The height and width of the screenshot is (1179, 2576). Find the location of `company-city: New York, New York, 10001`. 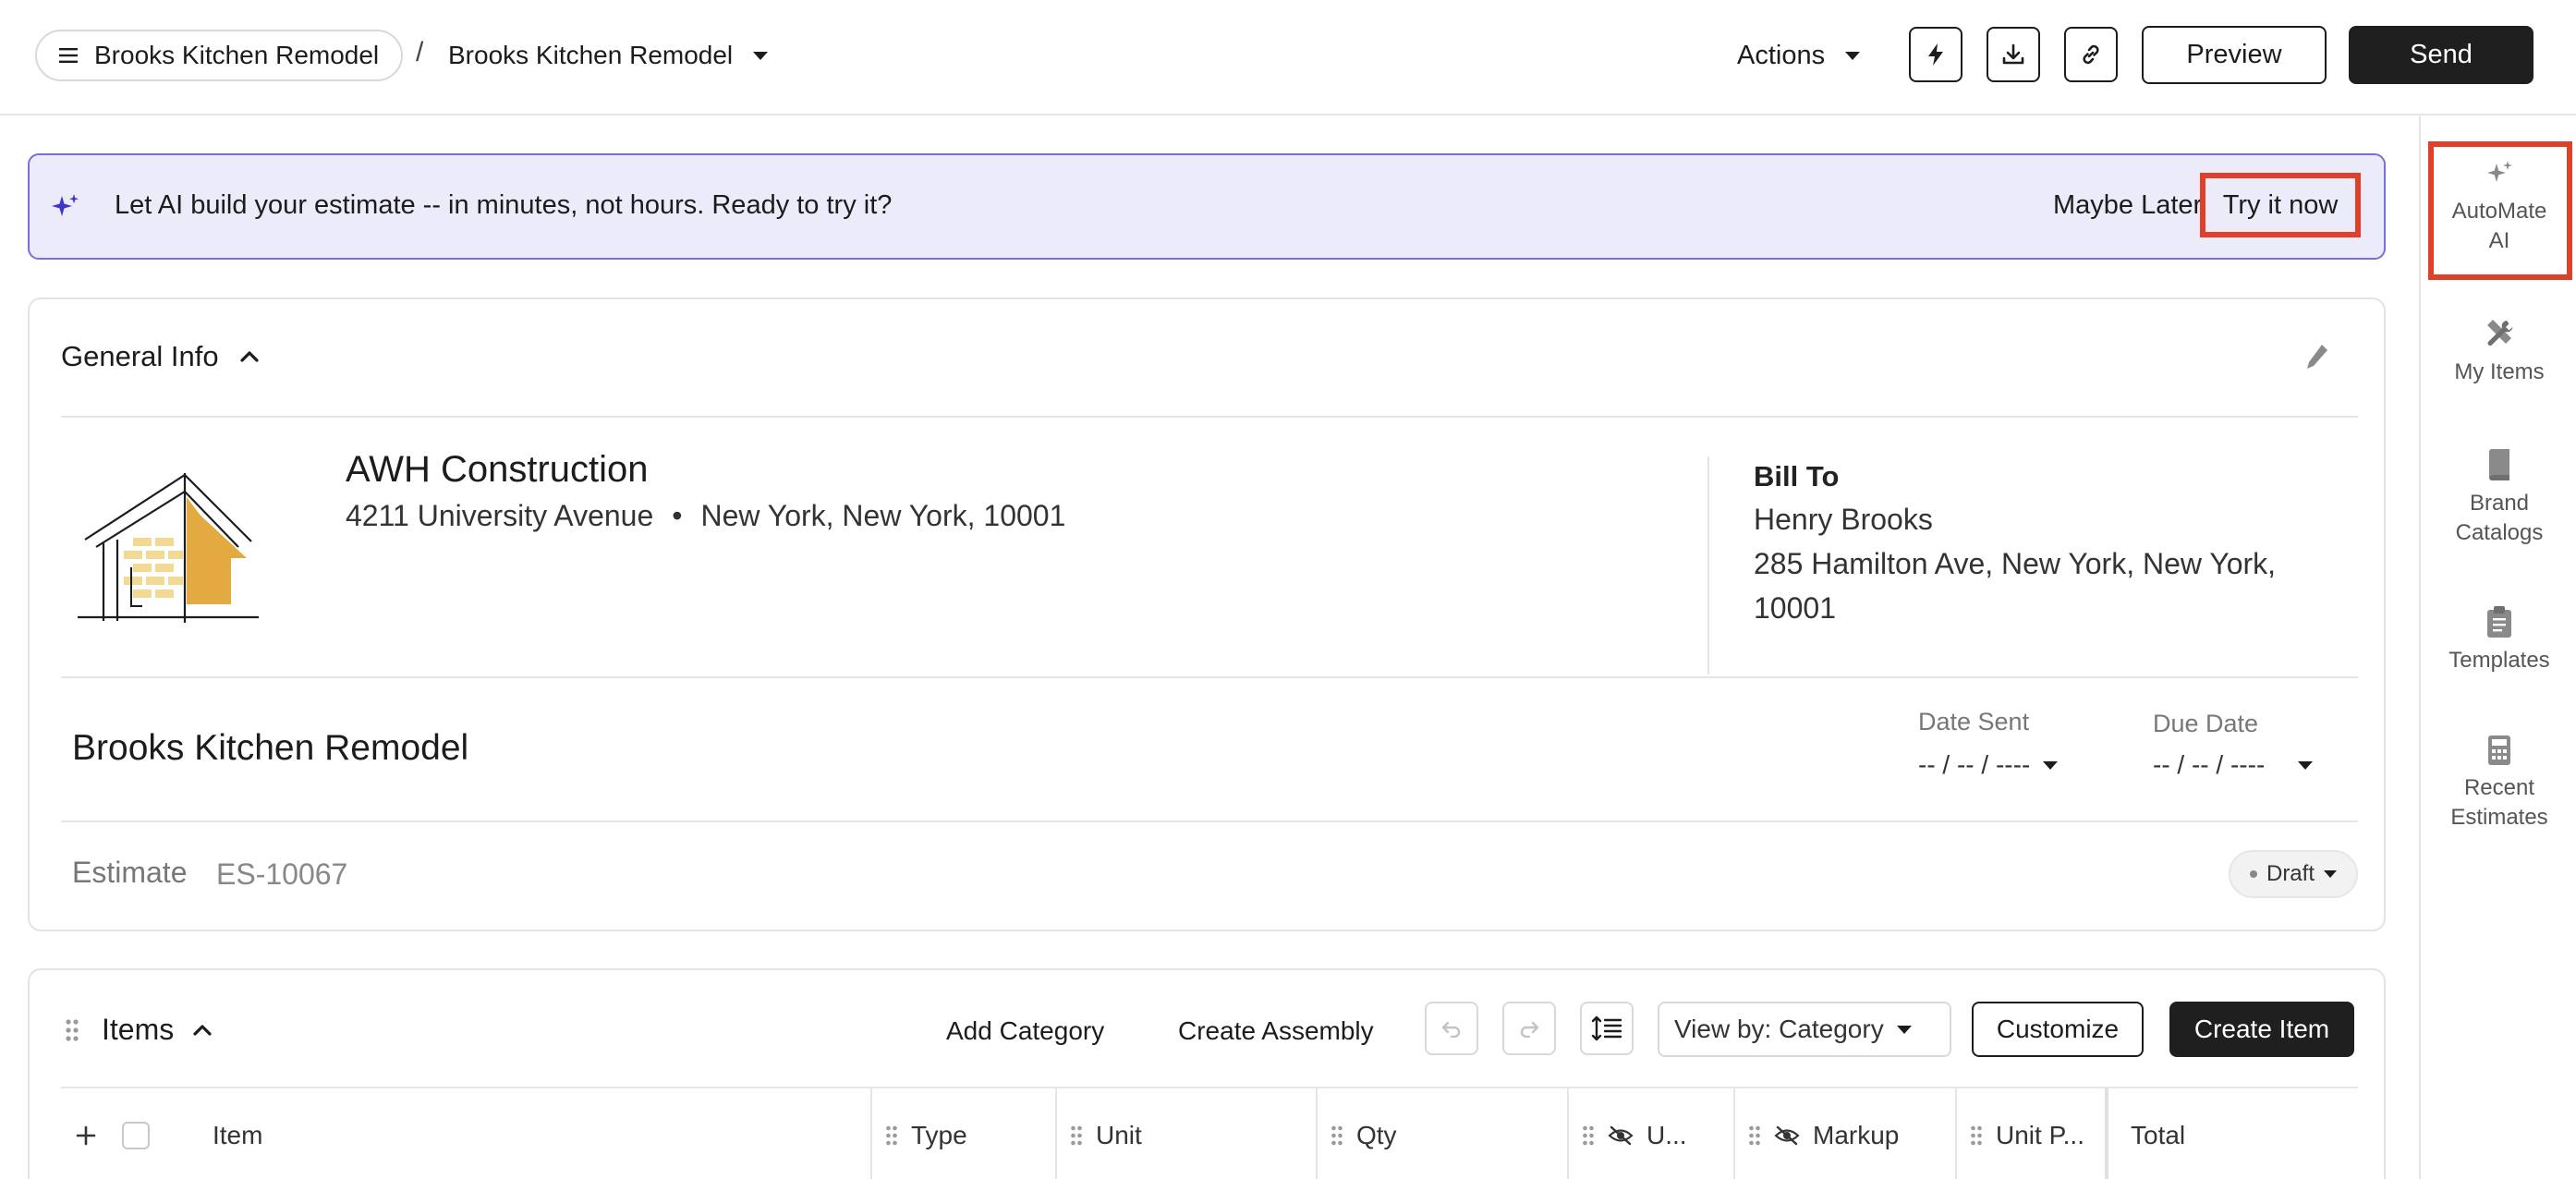

company-city: New York, New York, 10001 is located at coordinates (883, 515).